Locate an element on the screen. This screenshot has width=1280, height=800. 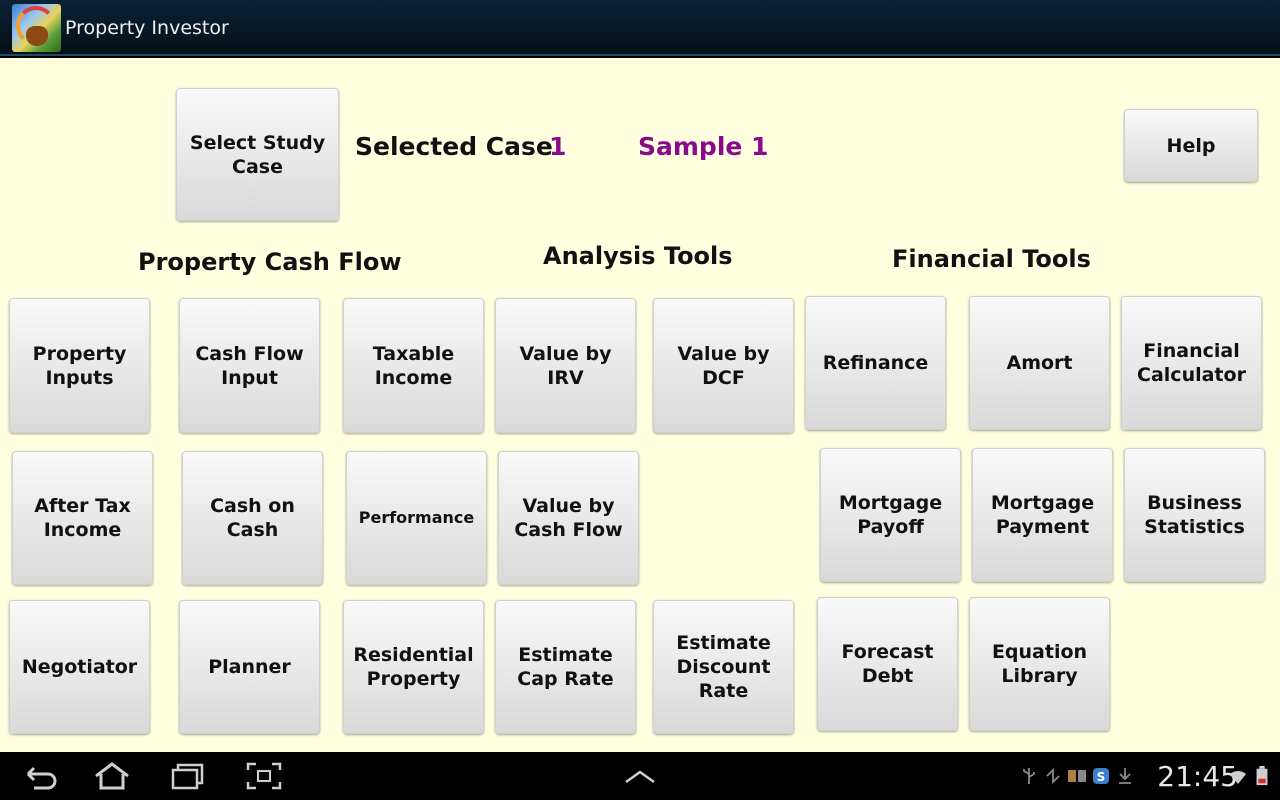
equation-library-button: Equation Library is located at coordinates (1039, 664).